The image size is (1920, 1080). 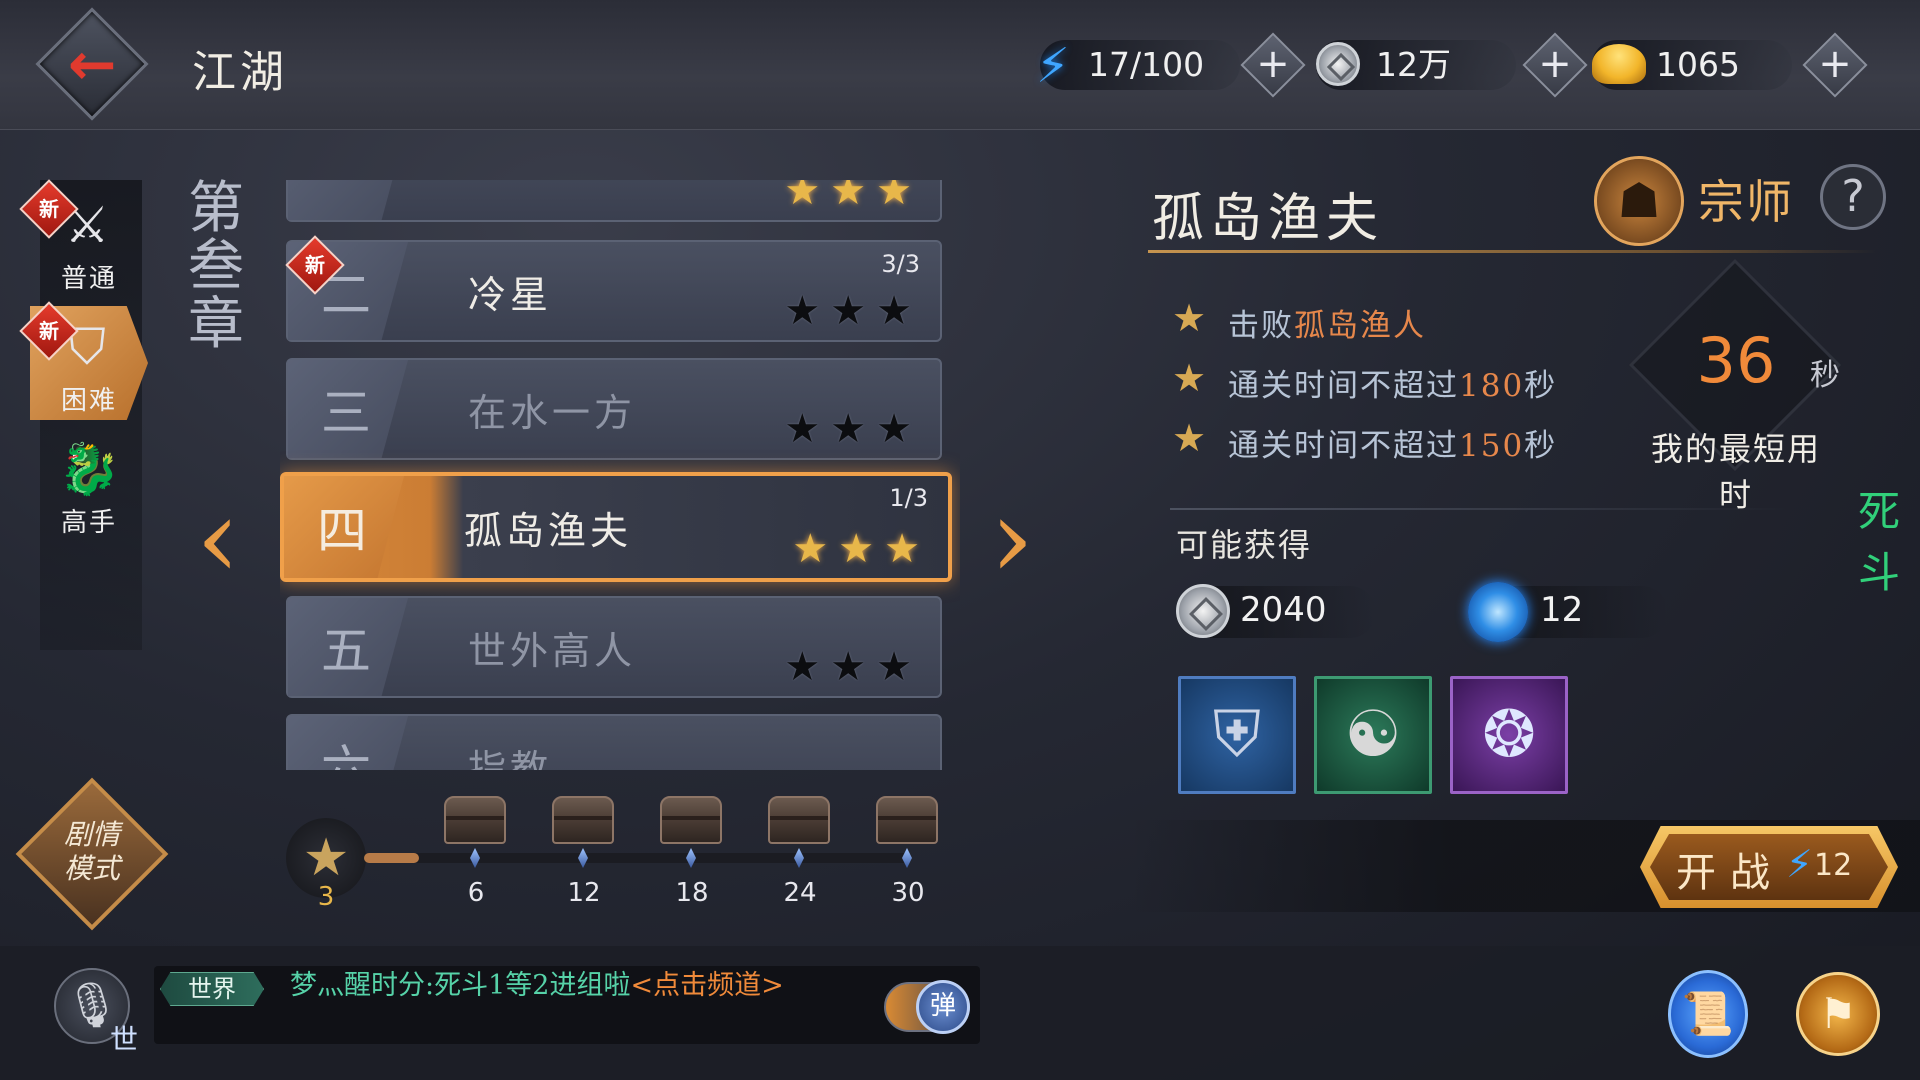 I want to click on level-name: 孤岛渔夫, so click(x=548, y=530).